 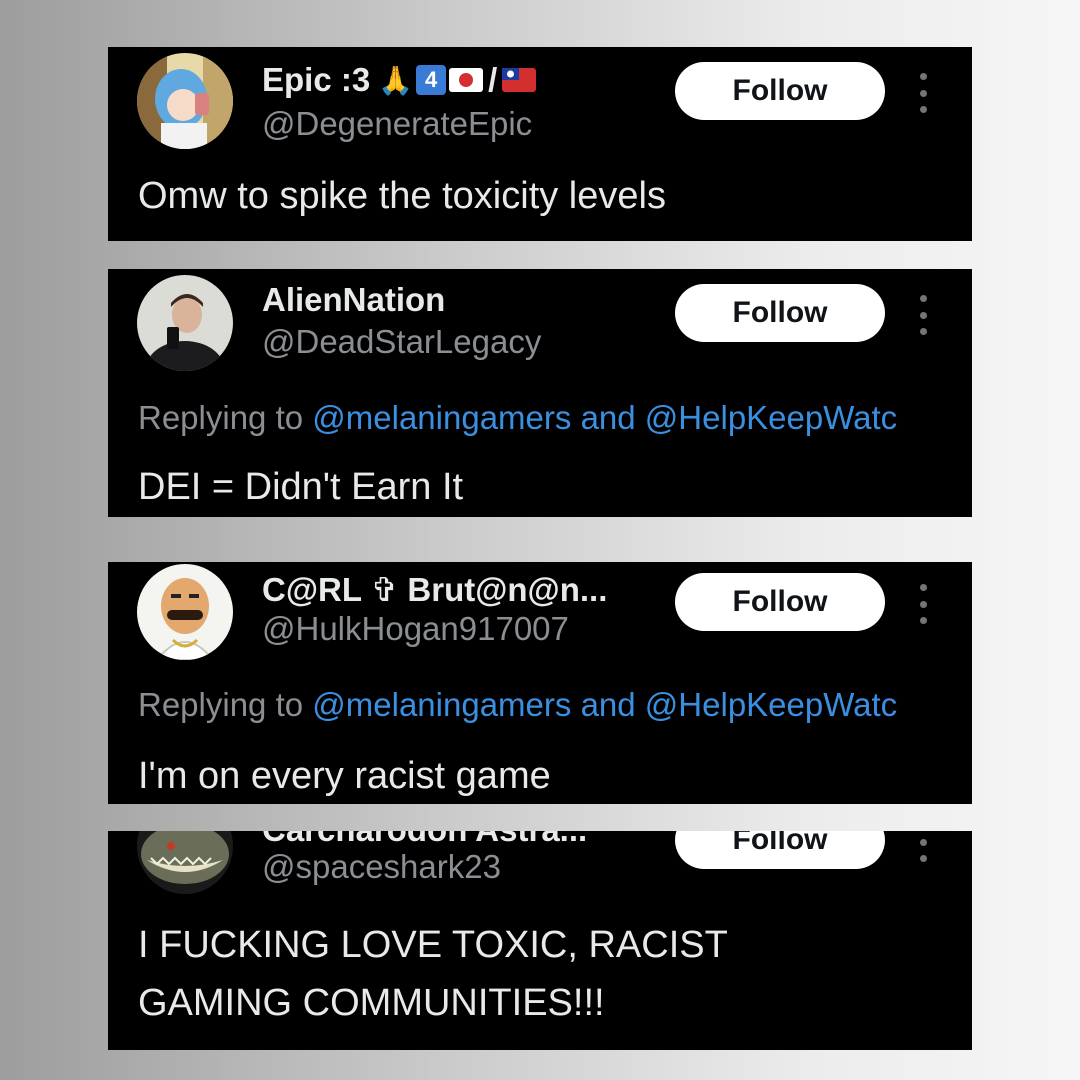 I want to click on display-name-text: Epic :3, so click(x=316, y=79).